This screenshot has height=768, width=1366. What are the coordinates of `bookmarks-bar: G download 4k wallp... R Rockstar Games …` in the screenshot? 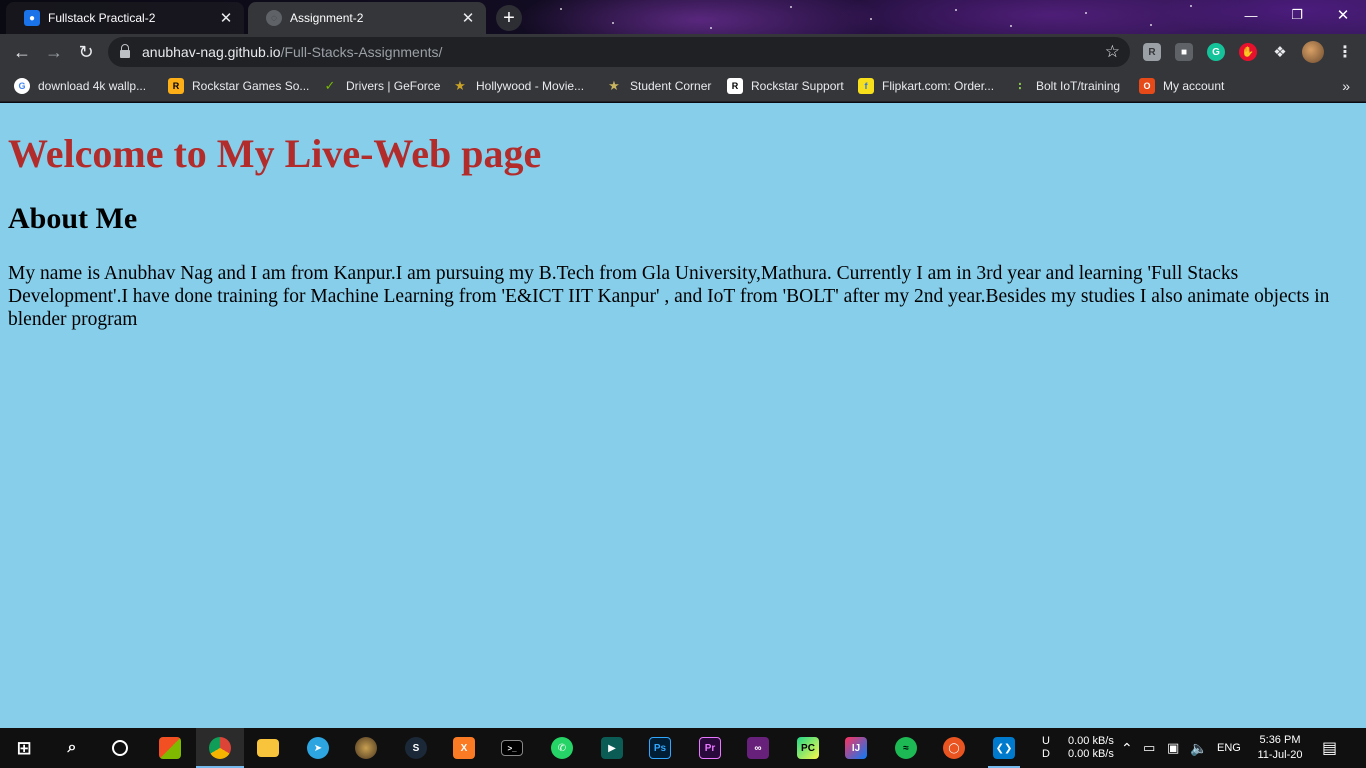 It's located at (683, 86).